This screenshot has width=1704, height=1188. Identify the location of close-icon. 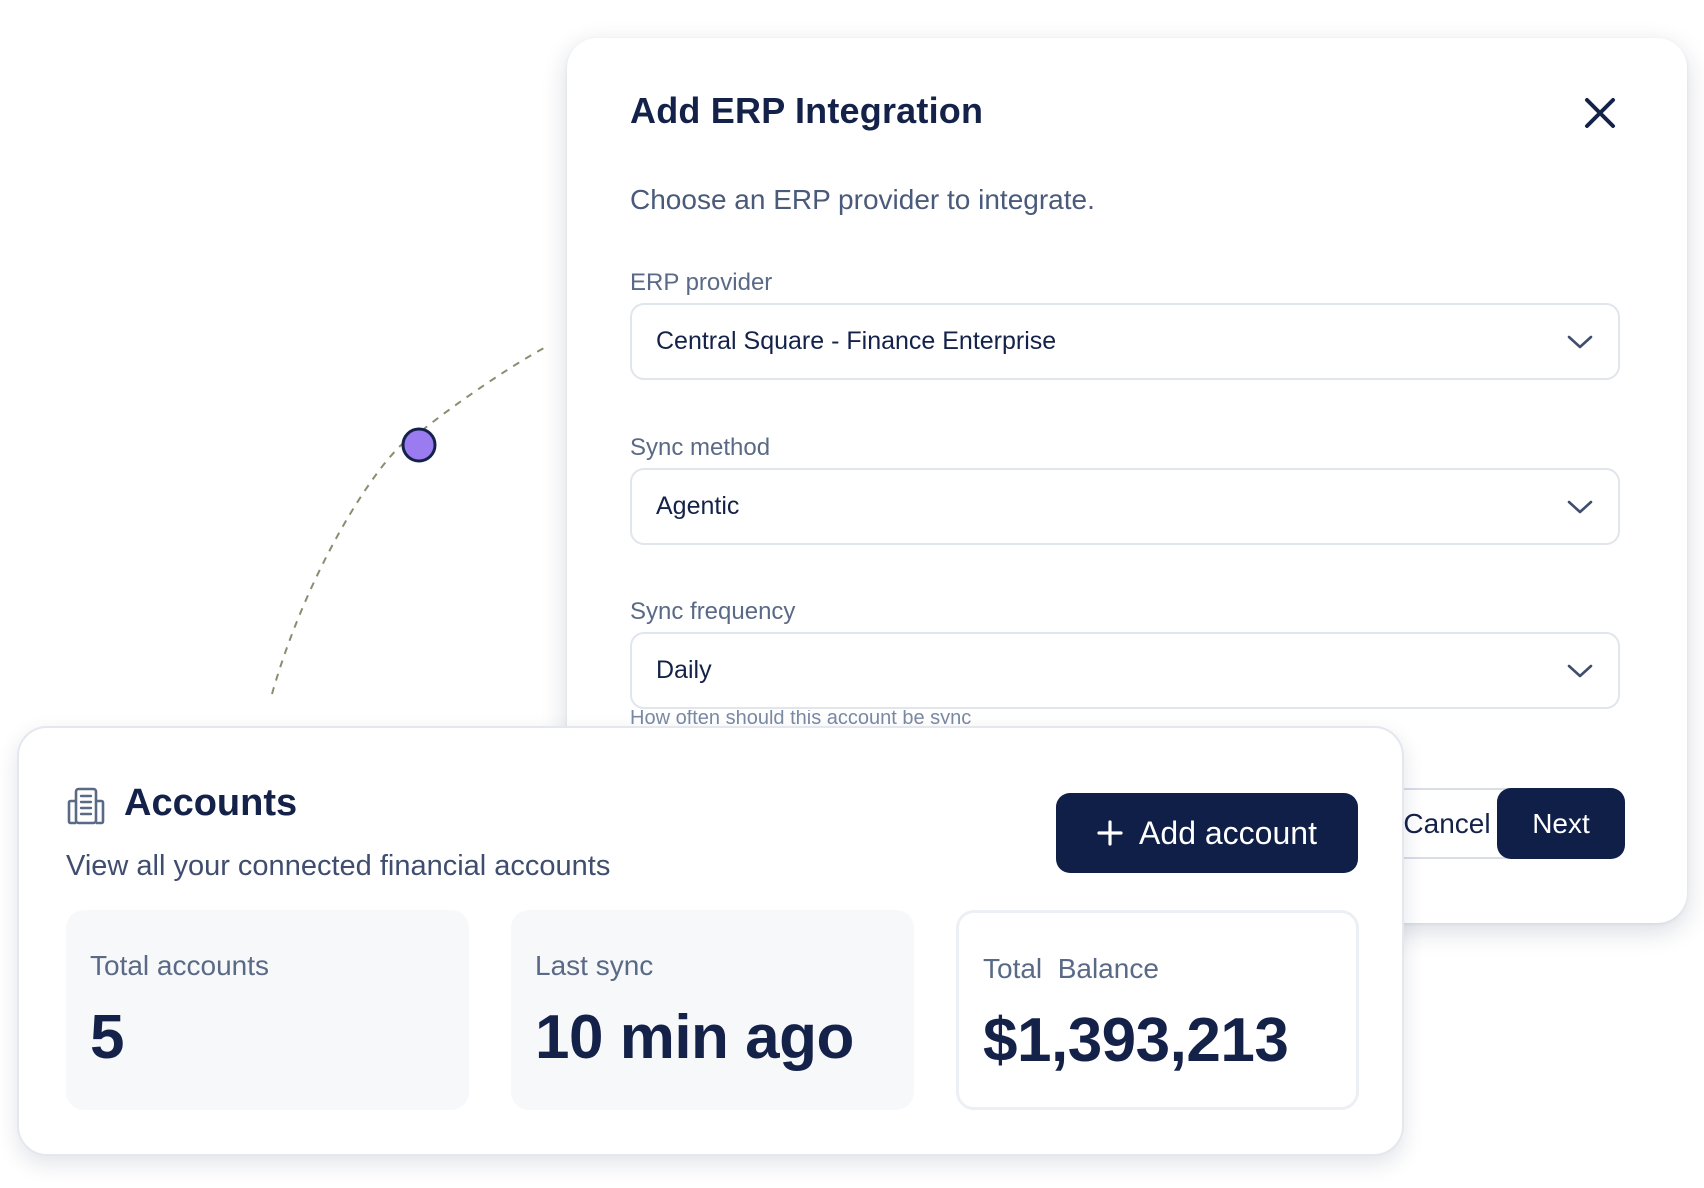
(1600, 113).